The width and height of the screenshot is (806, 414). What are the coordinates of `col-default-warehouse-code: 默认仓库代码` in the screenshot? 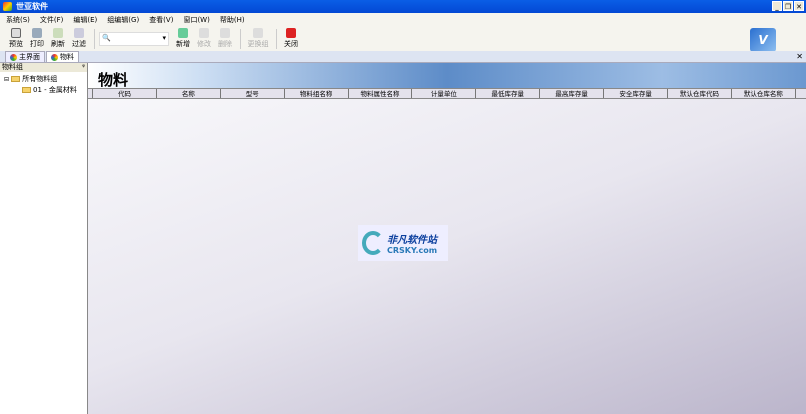 It's located at (700, 93).